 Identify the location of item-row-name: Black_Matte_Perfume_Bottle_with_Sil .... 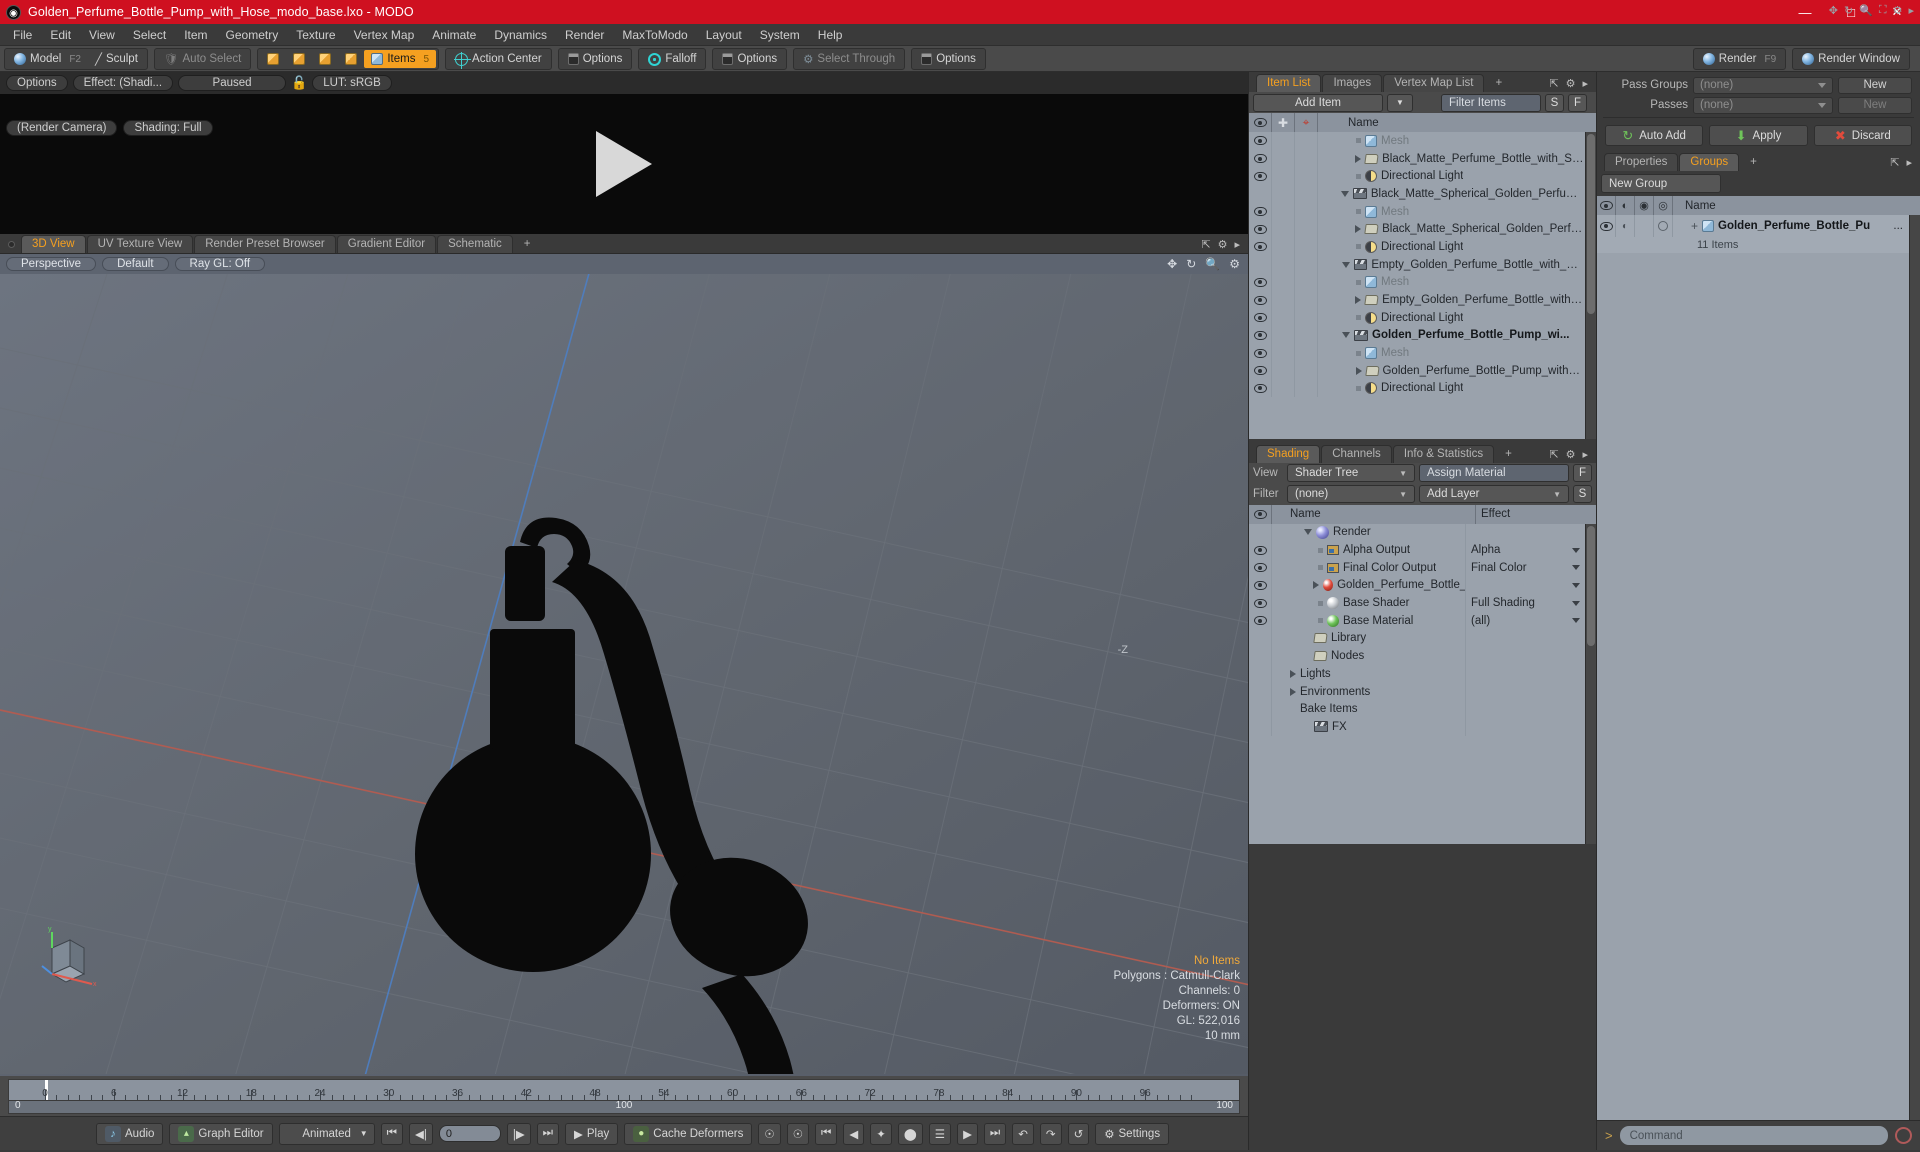
(1451, 159).